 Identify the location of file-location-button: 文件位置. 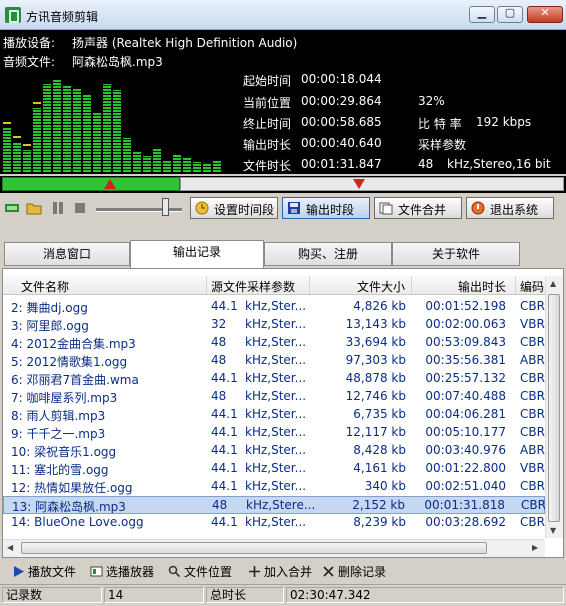
(200, 572).